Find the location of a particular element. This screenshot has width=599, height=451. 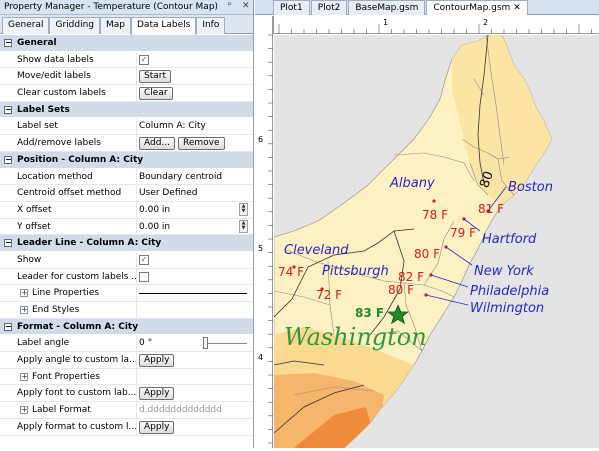

temp-washington: 83 F is located at coordinates (369, 313).